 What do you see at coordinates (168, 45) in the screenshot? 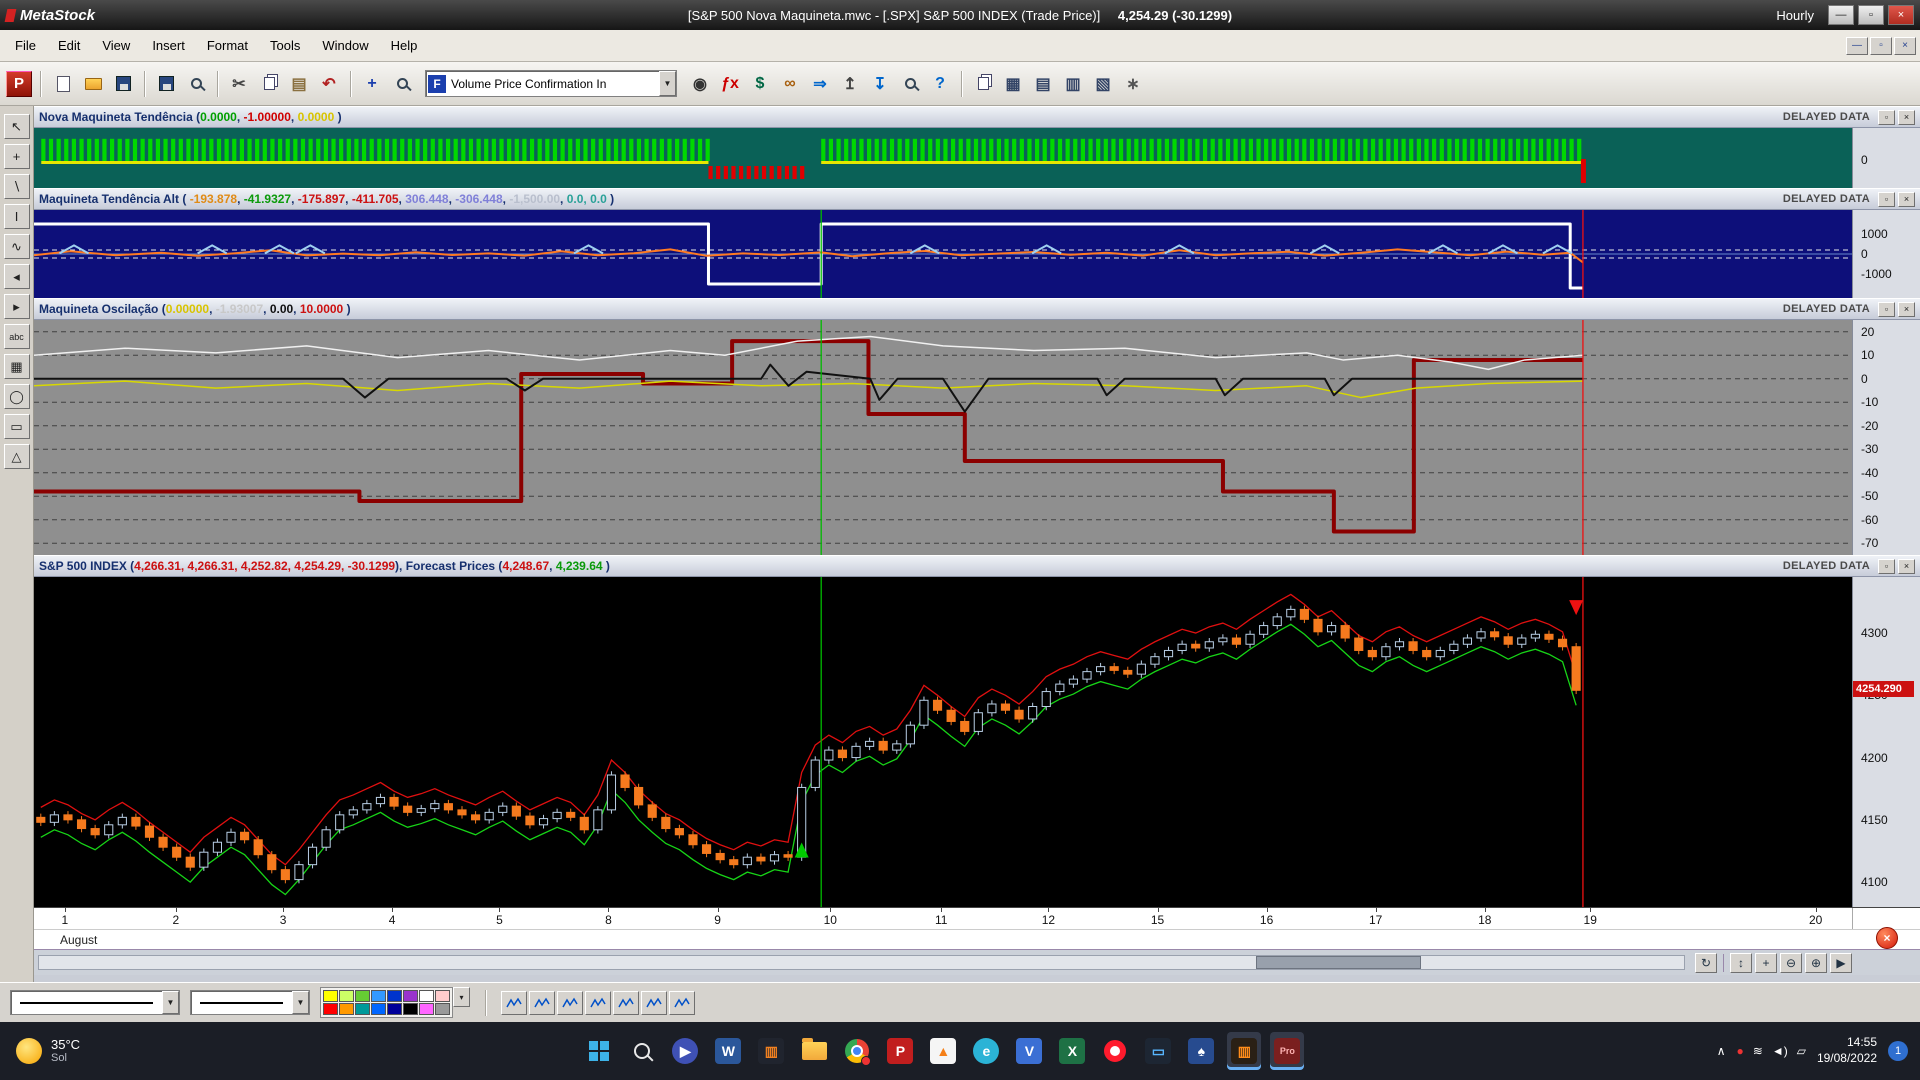
I see `menu-insert: Insert` at bounding box center [168, 45].